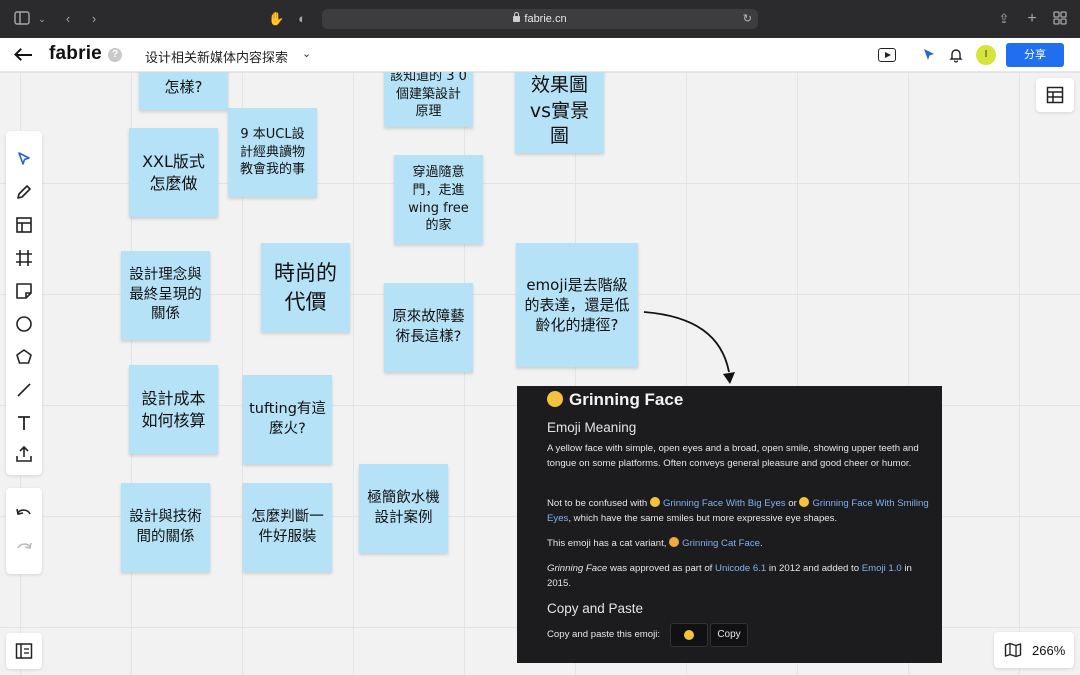 This screenshot has height=675, width=1080. Describe the element at coordinates (24, 303) in the screenshot. I see `tool-panel` at that location.